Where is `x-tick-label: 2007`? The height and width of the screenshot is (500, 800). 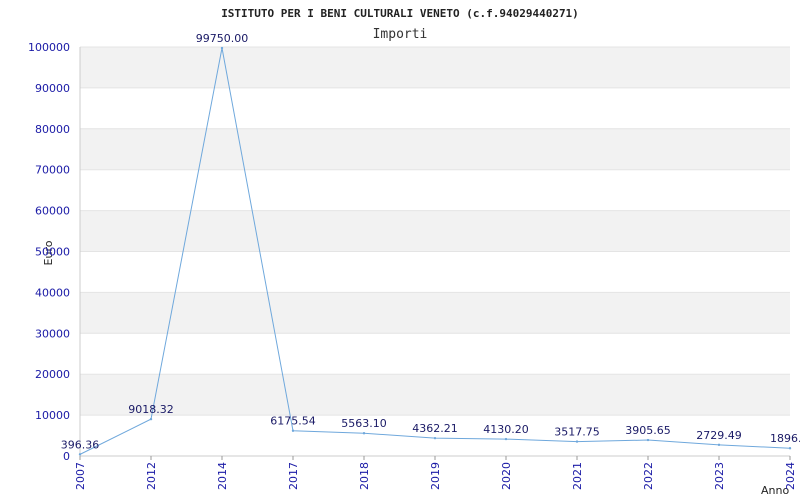
x-tick-label: 2007 is located at coordinates (80, 476).